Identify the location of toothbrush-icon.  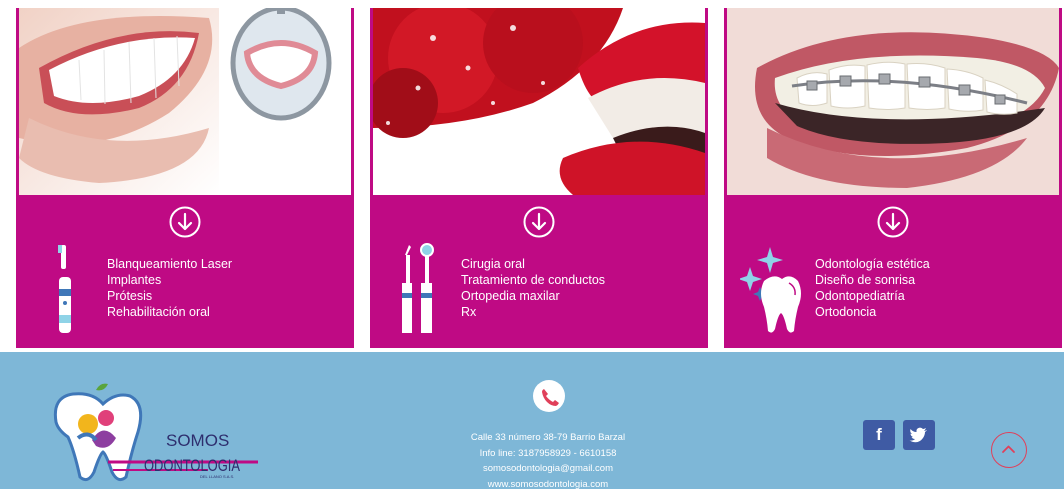
(66, 289).